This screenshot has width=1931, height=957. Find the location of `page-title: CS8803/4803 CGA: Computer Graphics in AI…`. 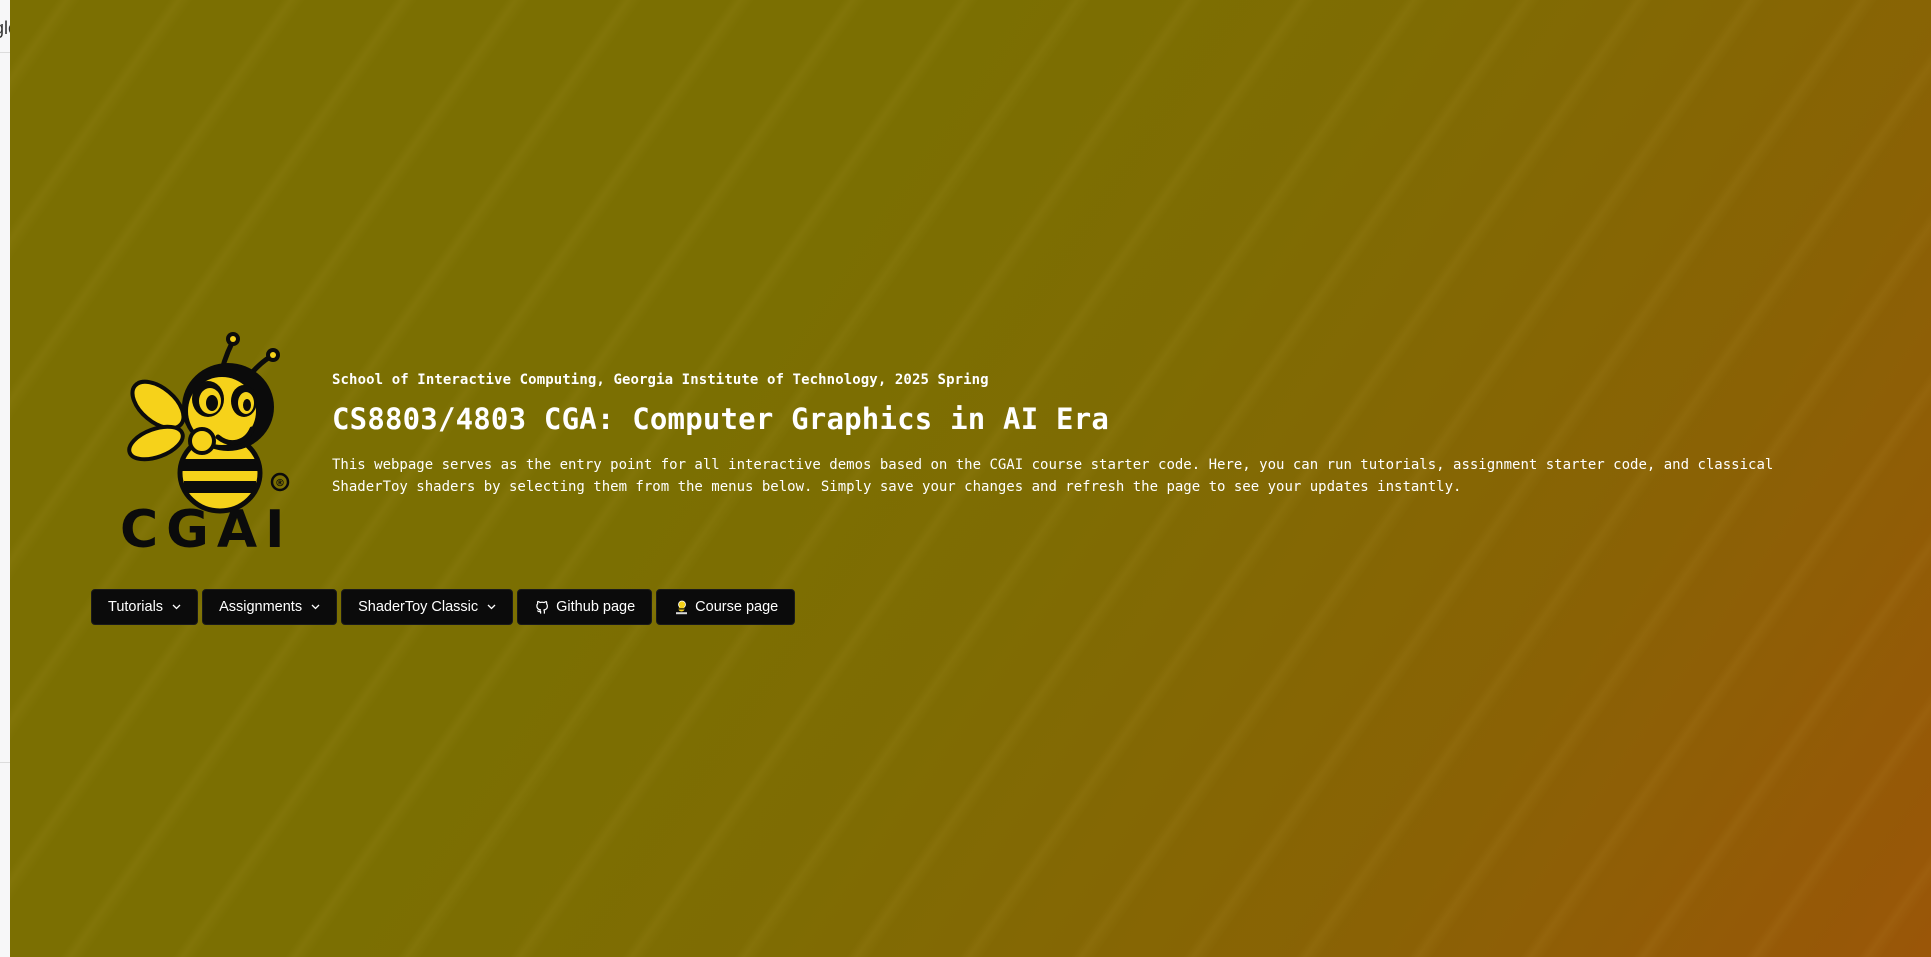

page-title: CS8803/4803 CGA: Computer Graphics in AI… is located at coordinates (721, 419).